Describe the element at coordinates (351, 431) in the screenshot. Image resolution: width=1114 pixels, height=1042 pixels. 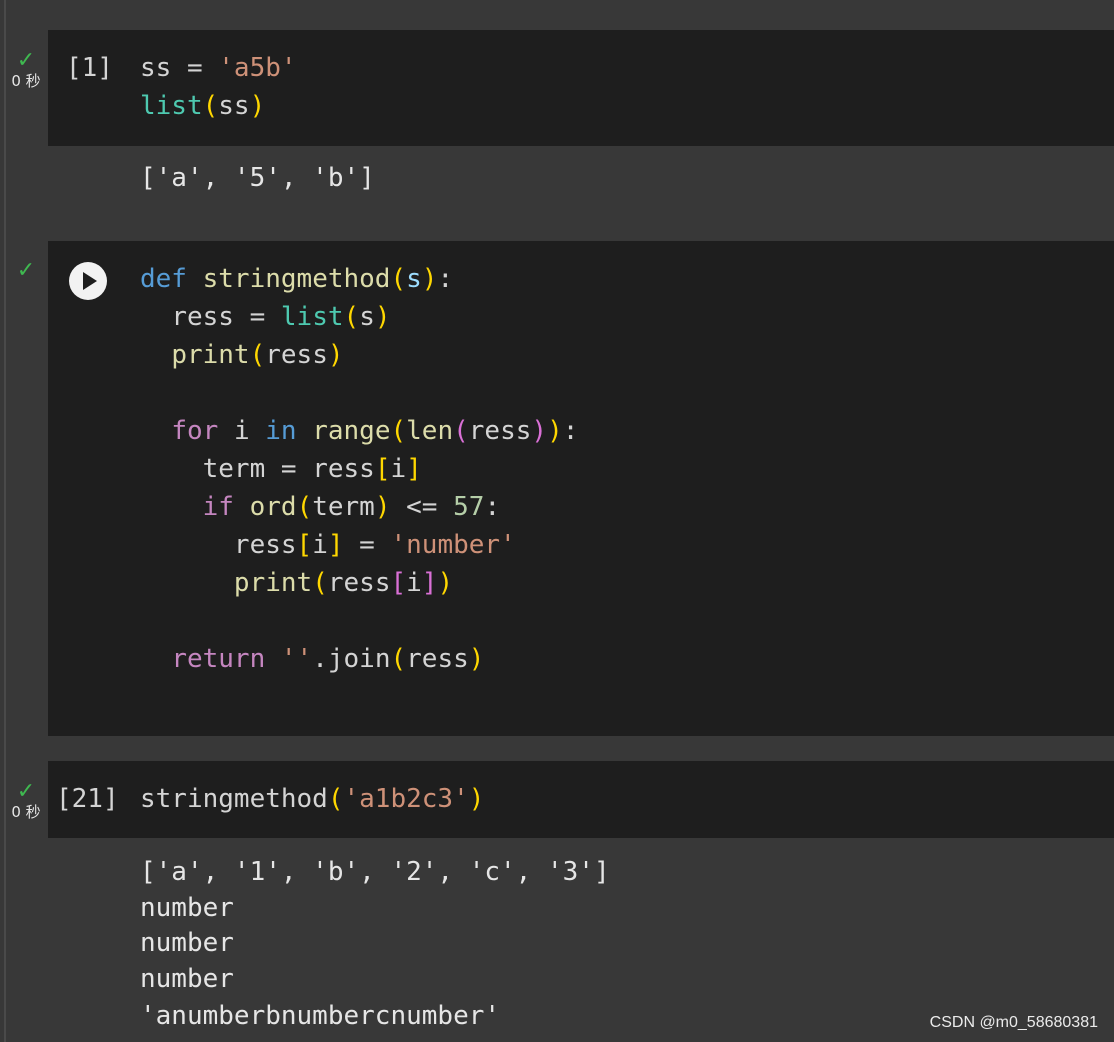
I see `code-token: range` at that location.